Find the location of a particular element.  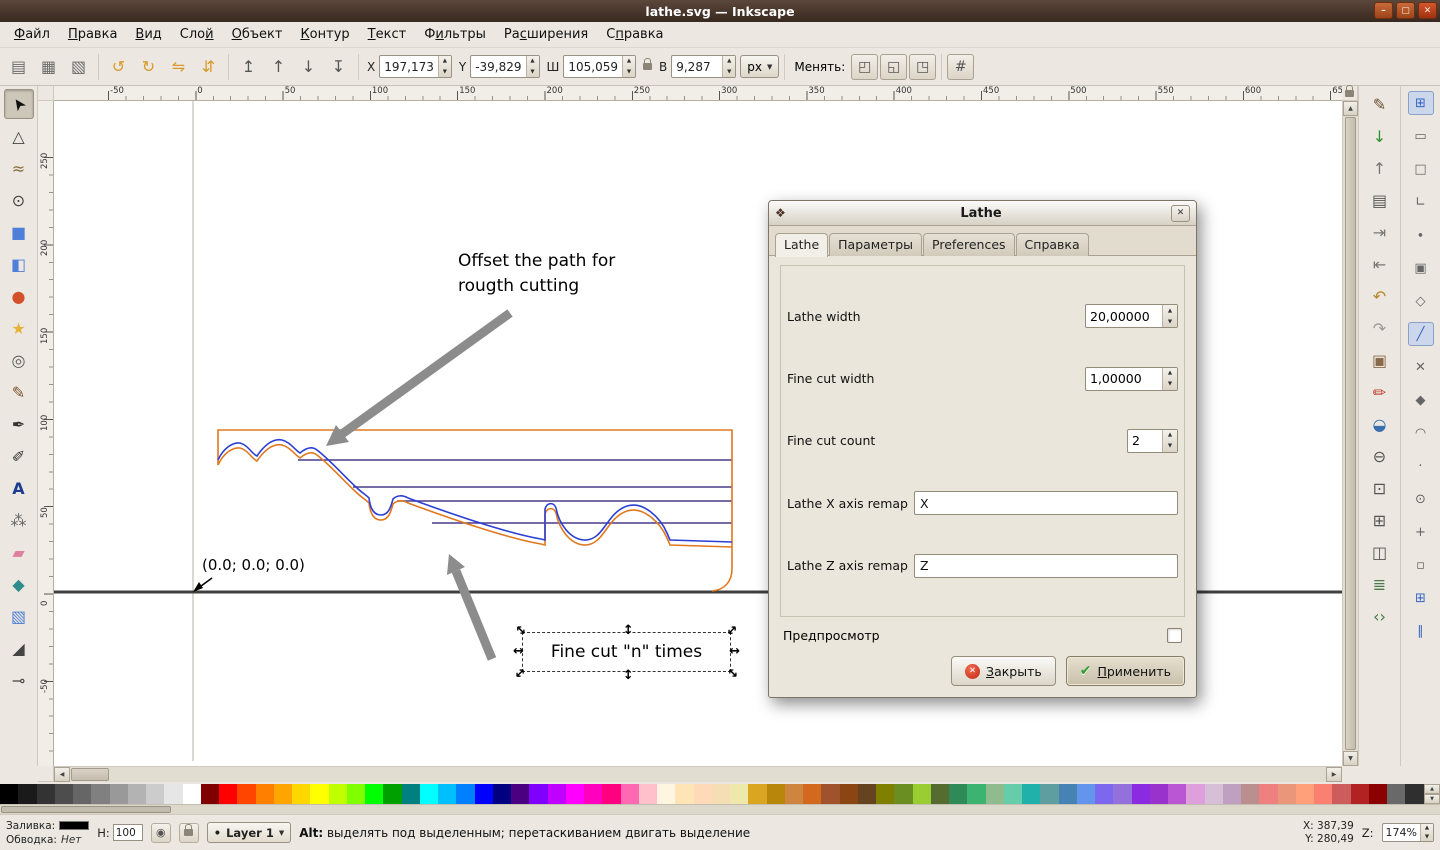

scale-handle-n: ↔ is located at coordinates (626, 629).